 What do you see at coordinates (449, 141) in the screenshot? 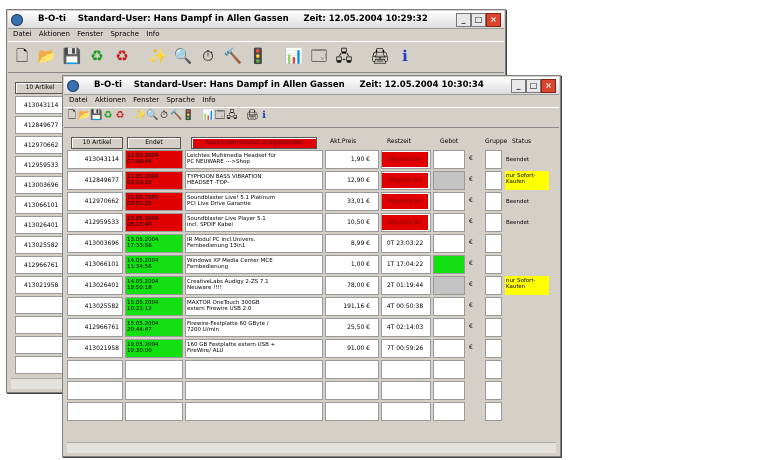
I see `column-header-bid: Gebot` at bounding box center [449, 141].